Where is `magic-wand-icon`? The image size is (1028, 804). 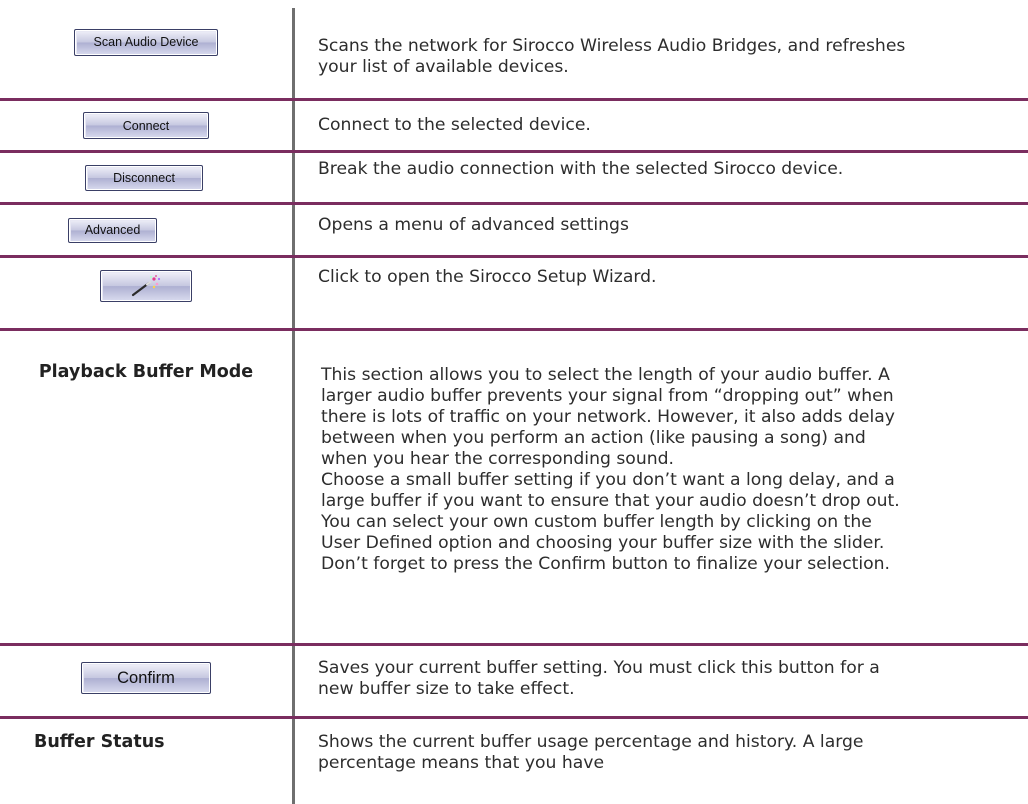
magic-wand-icon is located at coordinates (146, 286).